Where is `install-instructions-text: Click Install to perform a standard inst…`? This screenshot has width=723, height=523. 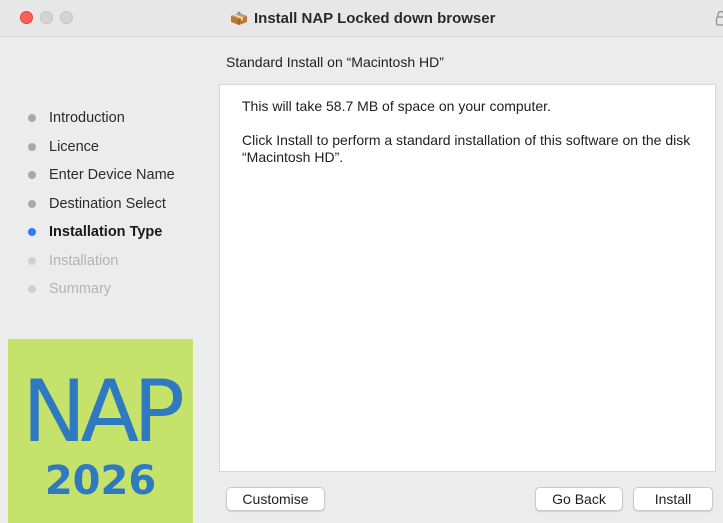
install-instructions-text: Click Install to perform a standard inst… is located at coordinates (466, 148).